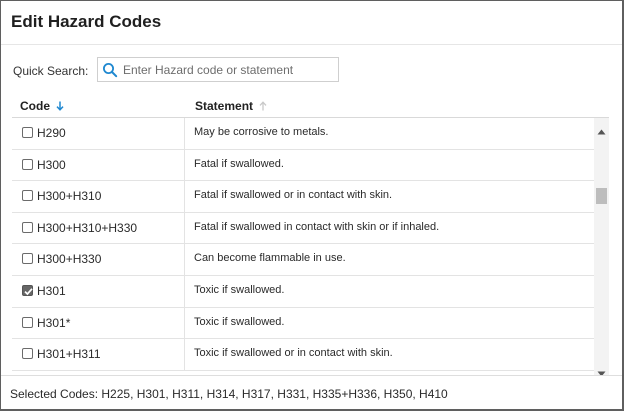  I want to click on dialog-title: Edit Hazard Codes, so click(86, 21).